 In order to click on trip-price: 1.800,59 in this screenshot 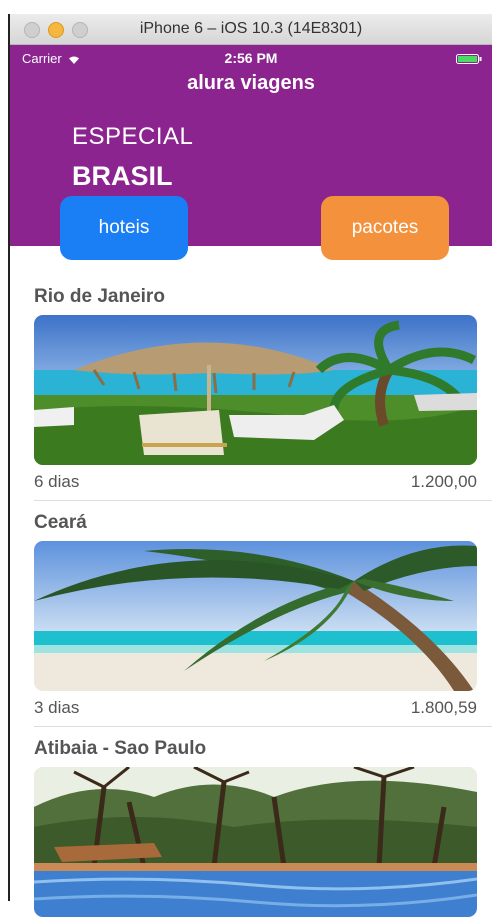, I will do `click(443, 707)`.